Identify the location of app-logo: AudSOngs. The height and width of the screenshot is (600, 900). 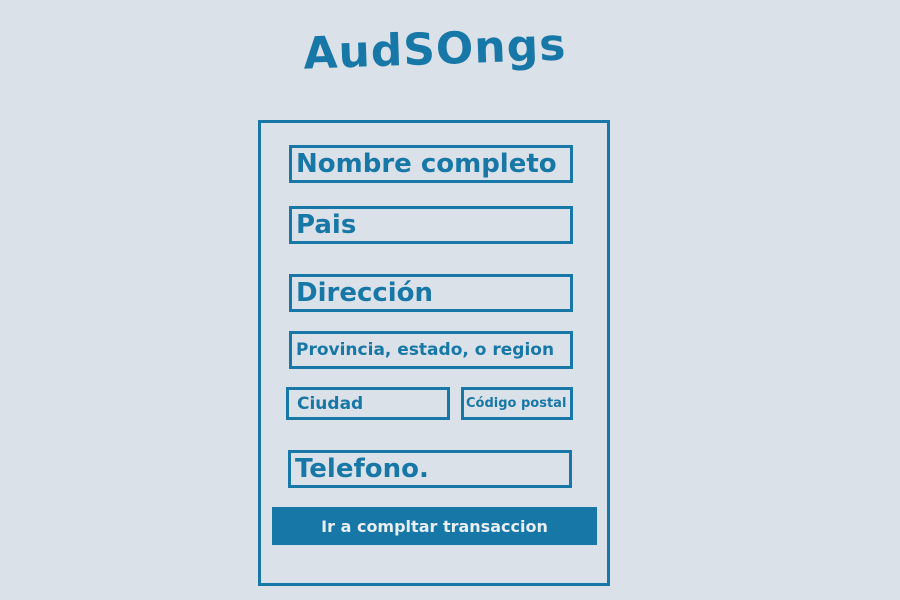
(435, 49).